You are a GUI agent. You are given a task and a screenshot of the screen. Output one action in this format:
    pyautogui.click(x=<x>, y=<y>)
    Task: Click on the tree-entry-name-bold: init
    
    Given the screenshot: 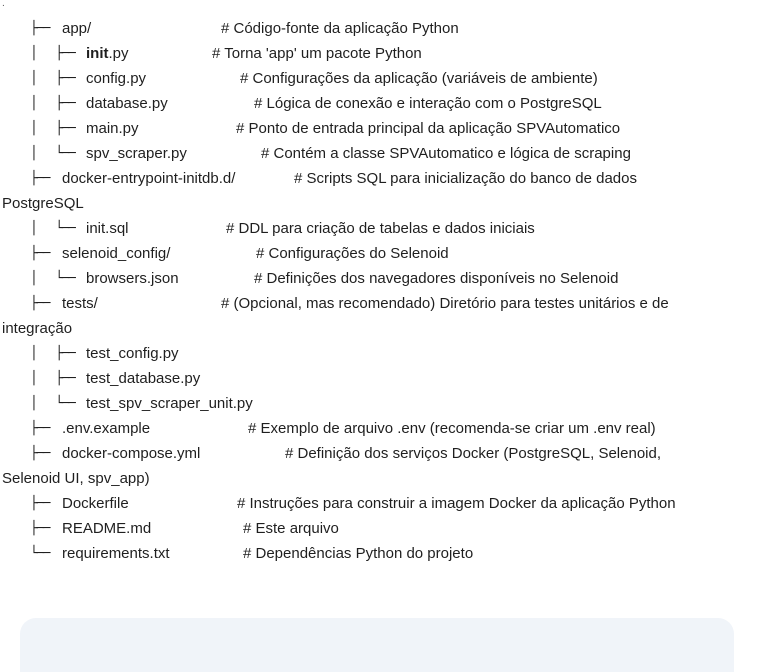 What is the action you would take?
    pyautogui.click(x=97, y=53)
    